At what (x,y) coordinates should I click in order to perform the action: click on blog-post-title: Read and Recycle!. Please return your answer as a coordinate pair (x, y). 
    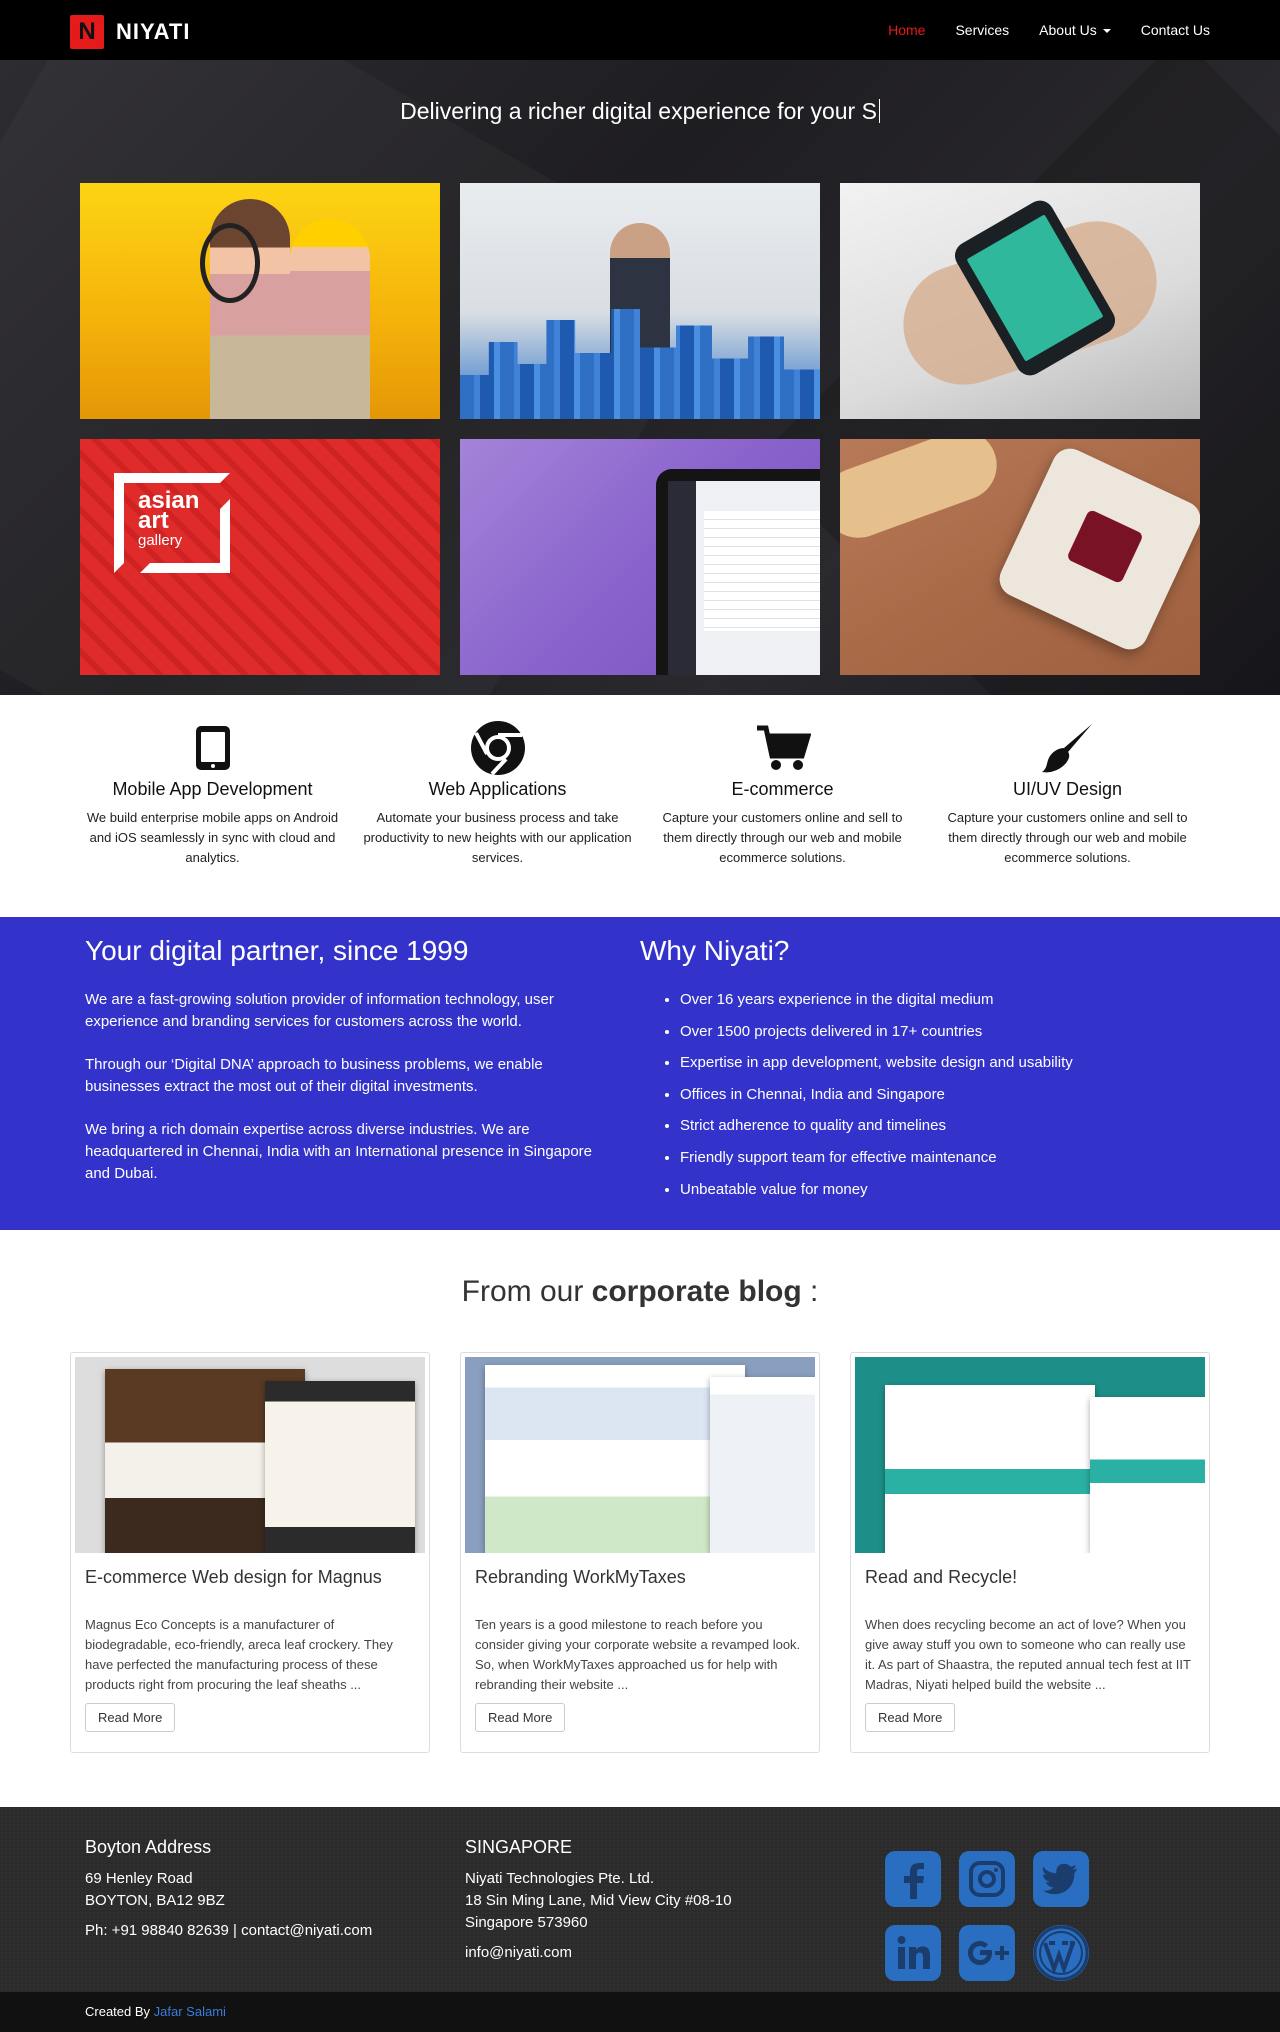
    Looking at the image, I should click on (1030, 1591).